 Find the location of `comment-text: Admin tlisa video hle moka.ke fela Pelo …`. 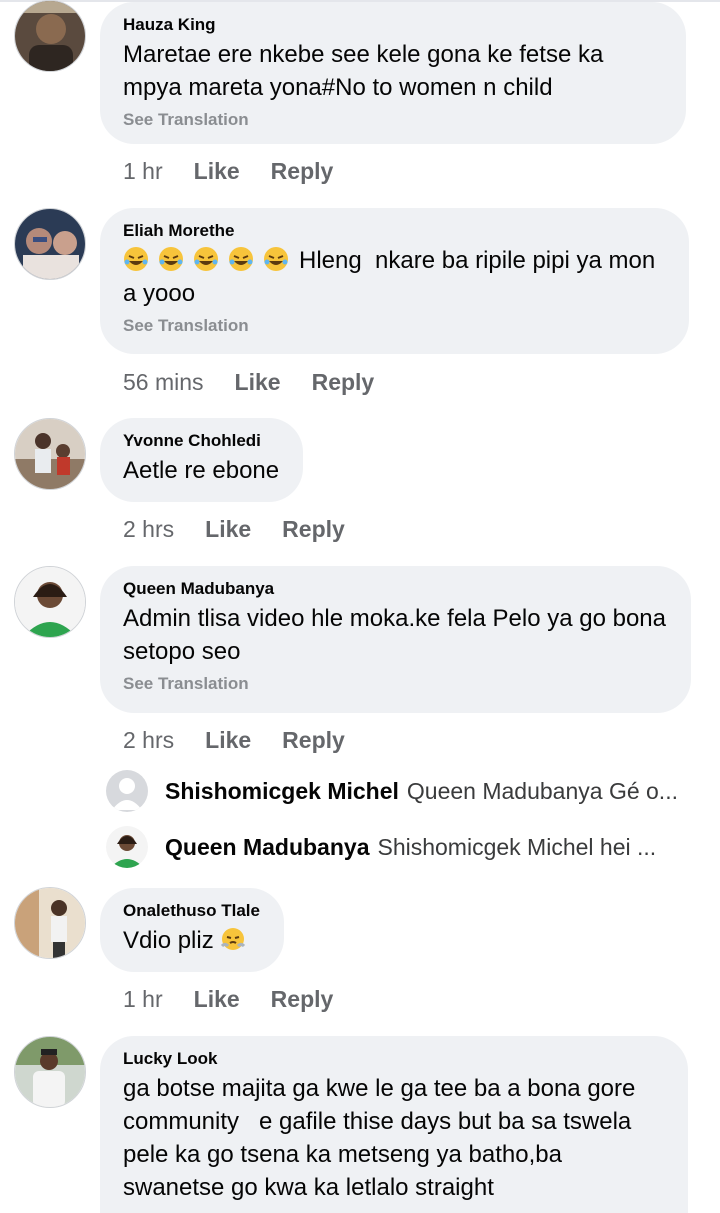

comment-text: Admin tlisa video hle moka.ke fela Pelo … is located at coordinates (398, 635).